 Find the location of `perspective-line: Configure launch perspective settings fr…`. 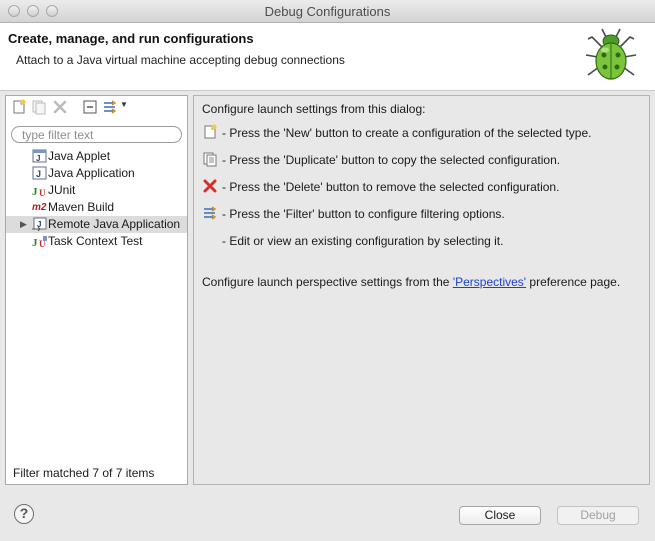

perspective-line: Configure launch perspective settings fr… is located at coordinates (411, 282).